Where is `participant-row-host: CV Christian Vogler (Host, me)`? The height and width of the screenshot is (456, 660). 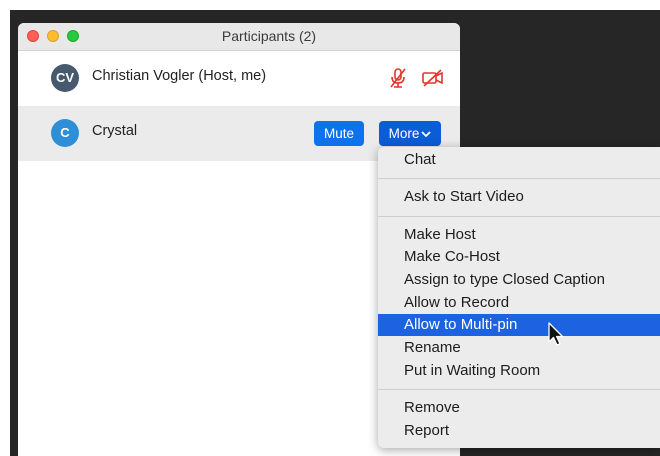
participant-row-host: CV Christian Vogler (Host, me) is located at coordinates (239, 78).